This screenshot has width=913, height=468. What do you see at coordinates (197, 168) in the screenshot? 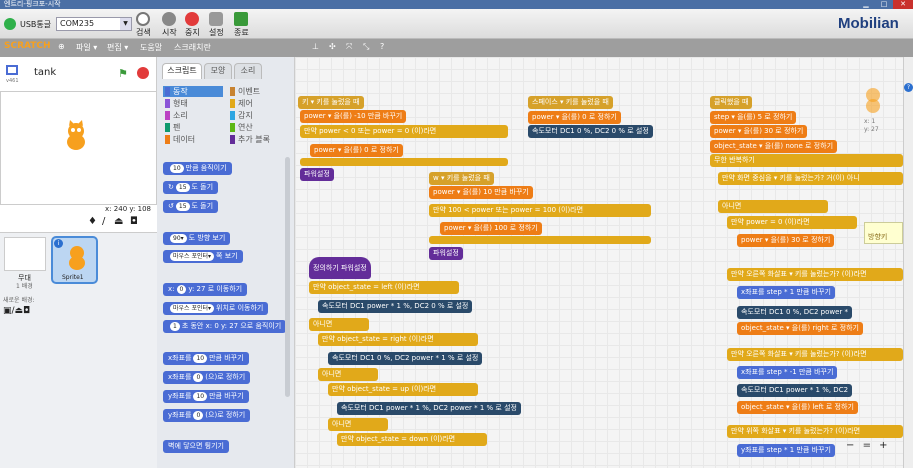
I see `palette-motion-block: 10 만큼 움직이기` at bounding box center [197, 168].